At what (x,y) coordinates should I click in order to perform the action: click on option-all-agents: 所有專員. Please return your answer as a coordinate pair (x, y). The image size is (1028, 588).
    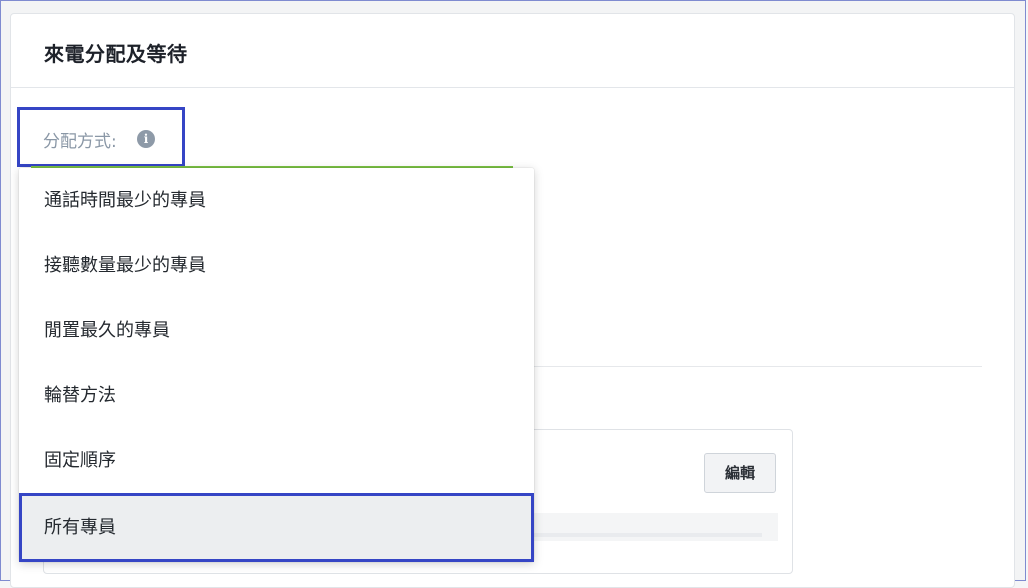
    Looking at the image, I should click on (276, 527).